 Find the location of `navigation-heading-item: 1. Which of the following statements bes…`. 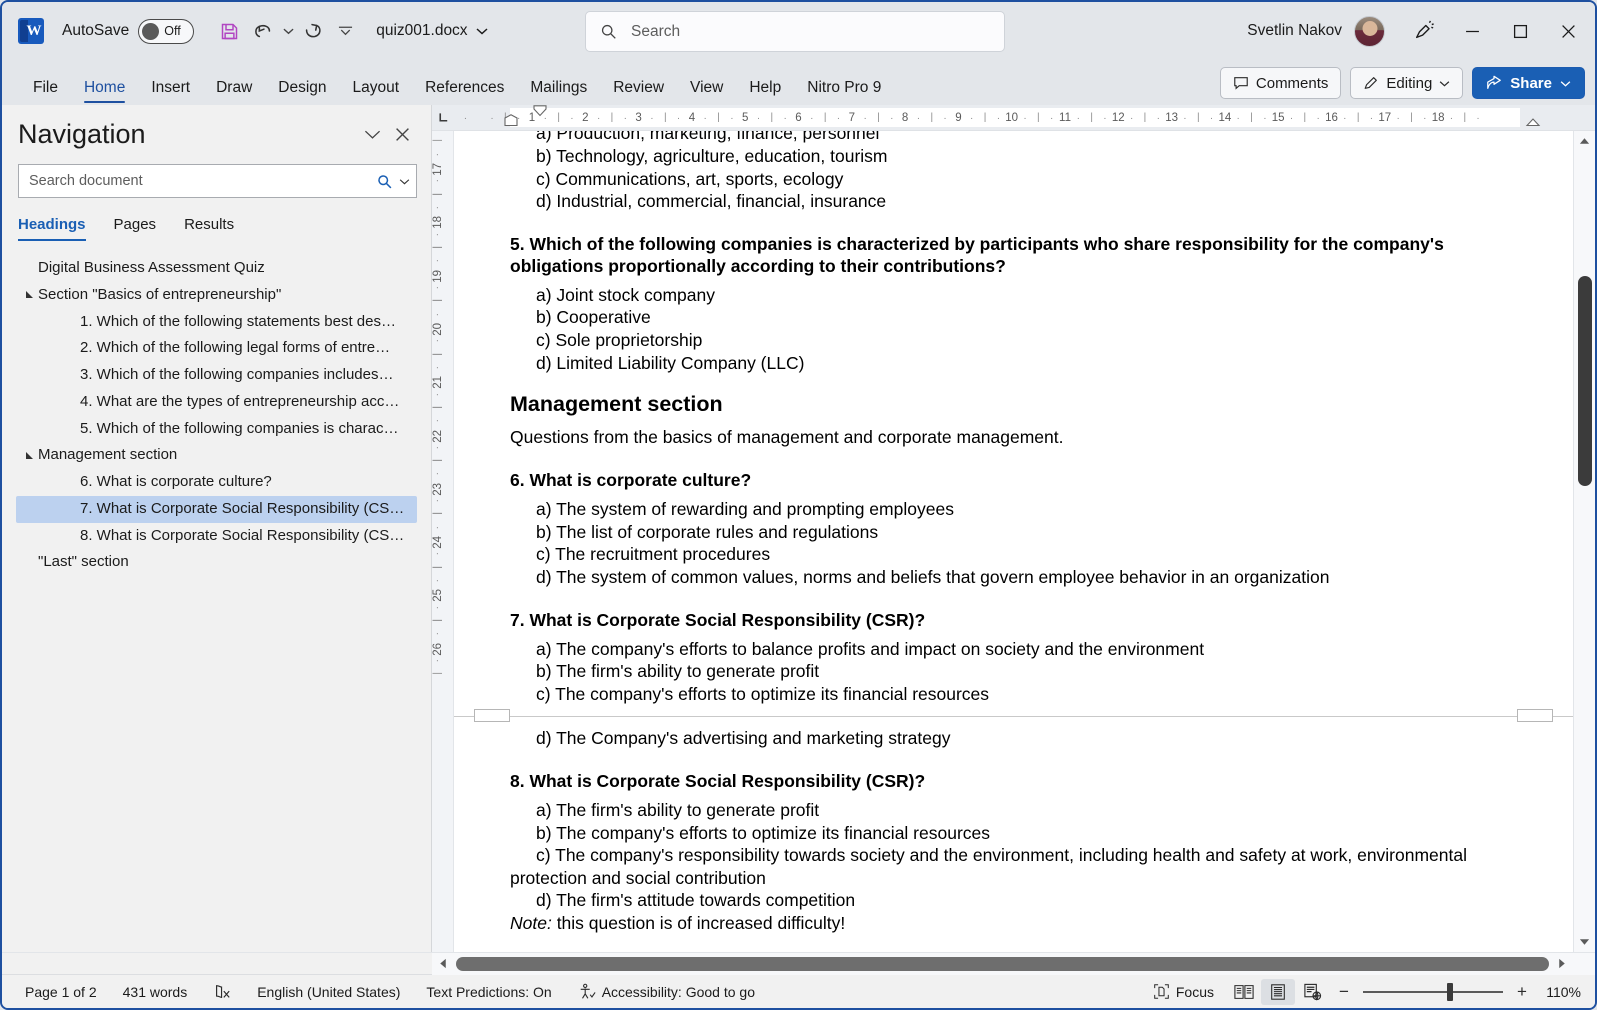

navigation-heading-item: 1. Which of the following statements bes… is located at coordinates (216, 322).